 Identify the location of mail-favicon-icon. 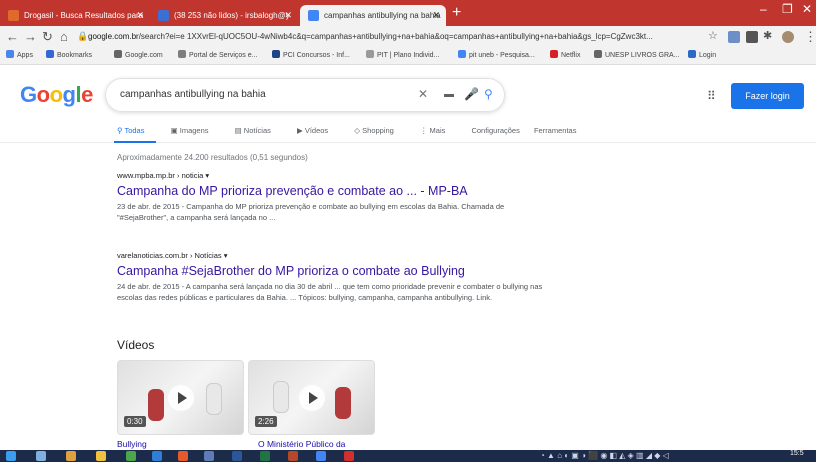
(163, 15).